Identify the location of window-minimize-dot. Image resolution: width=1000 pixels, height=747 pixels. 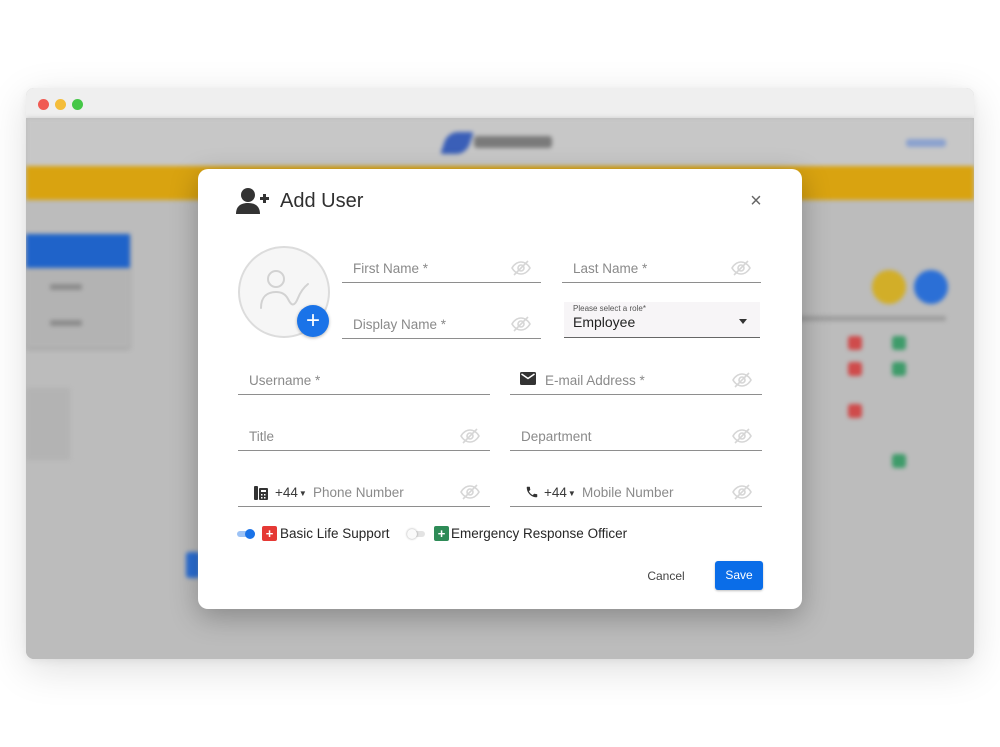
(60, 104).